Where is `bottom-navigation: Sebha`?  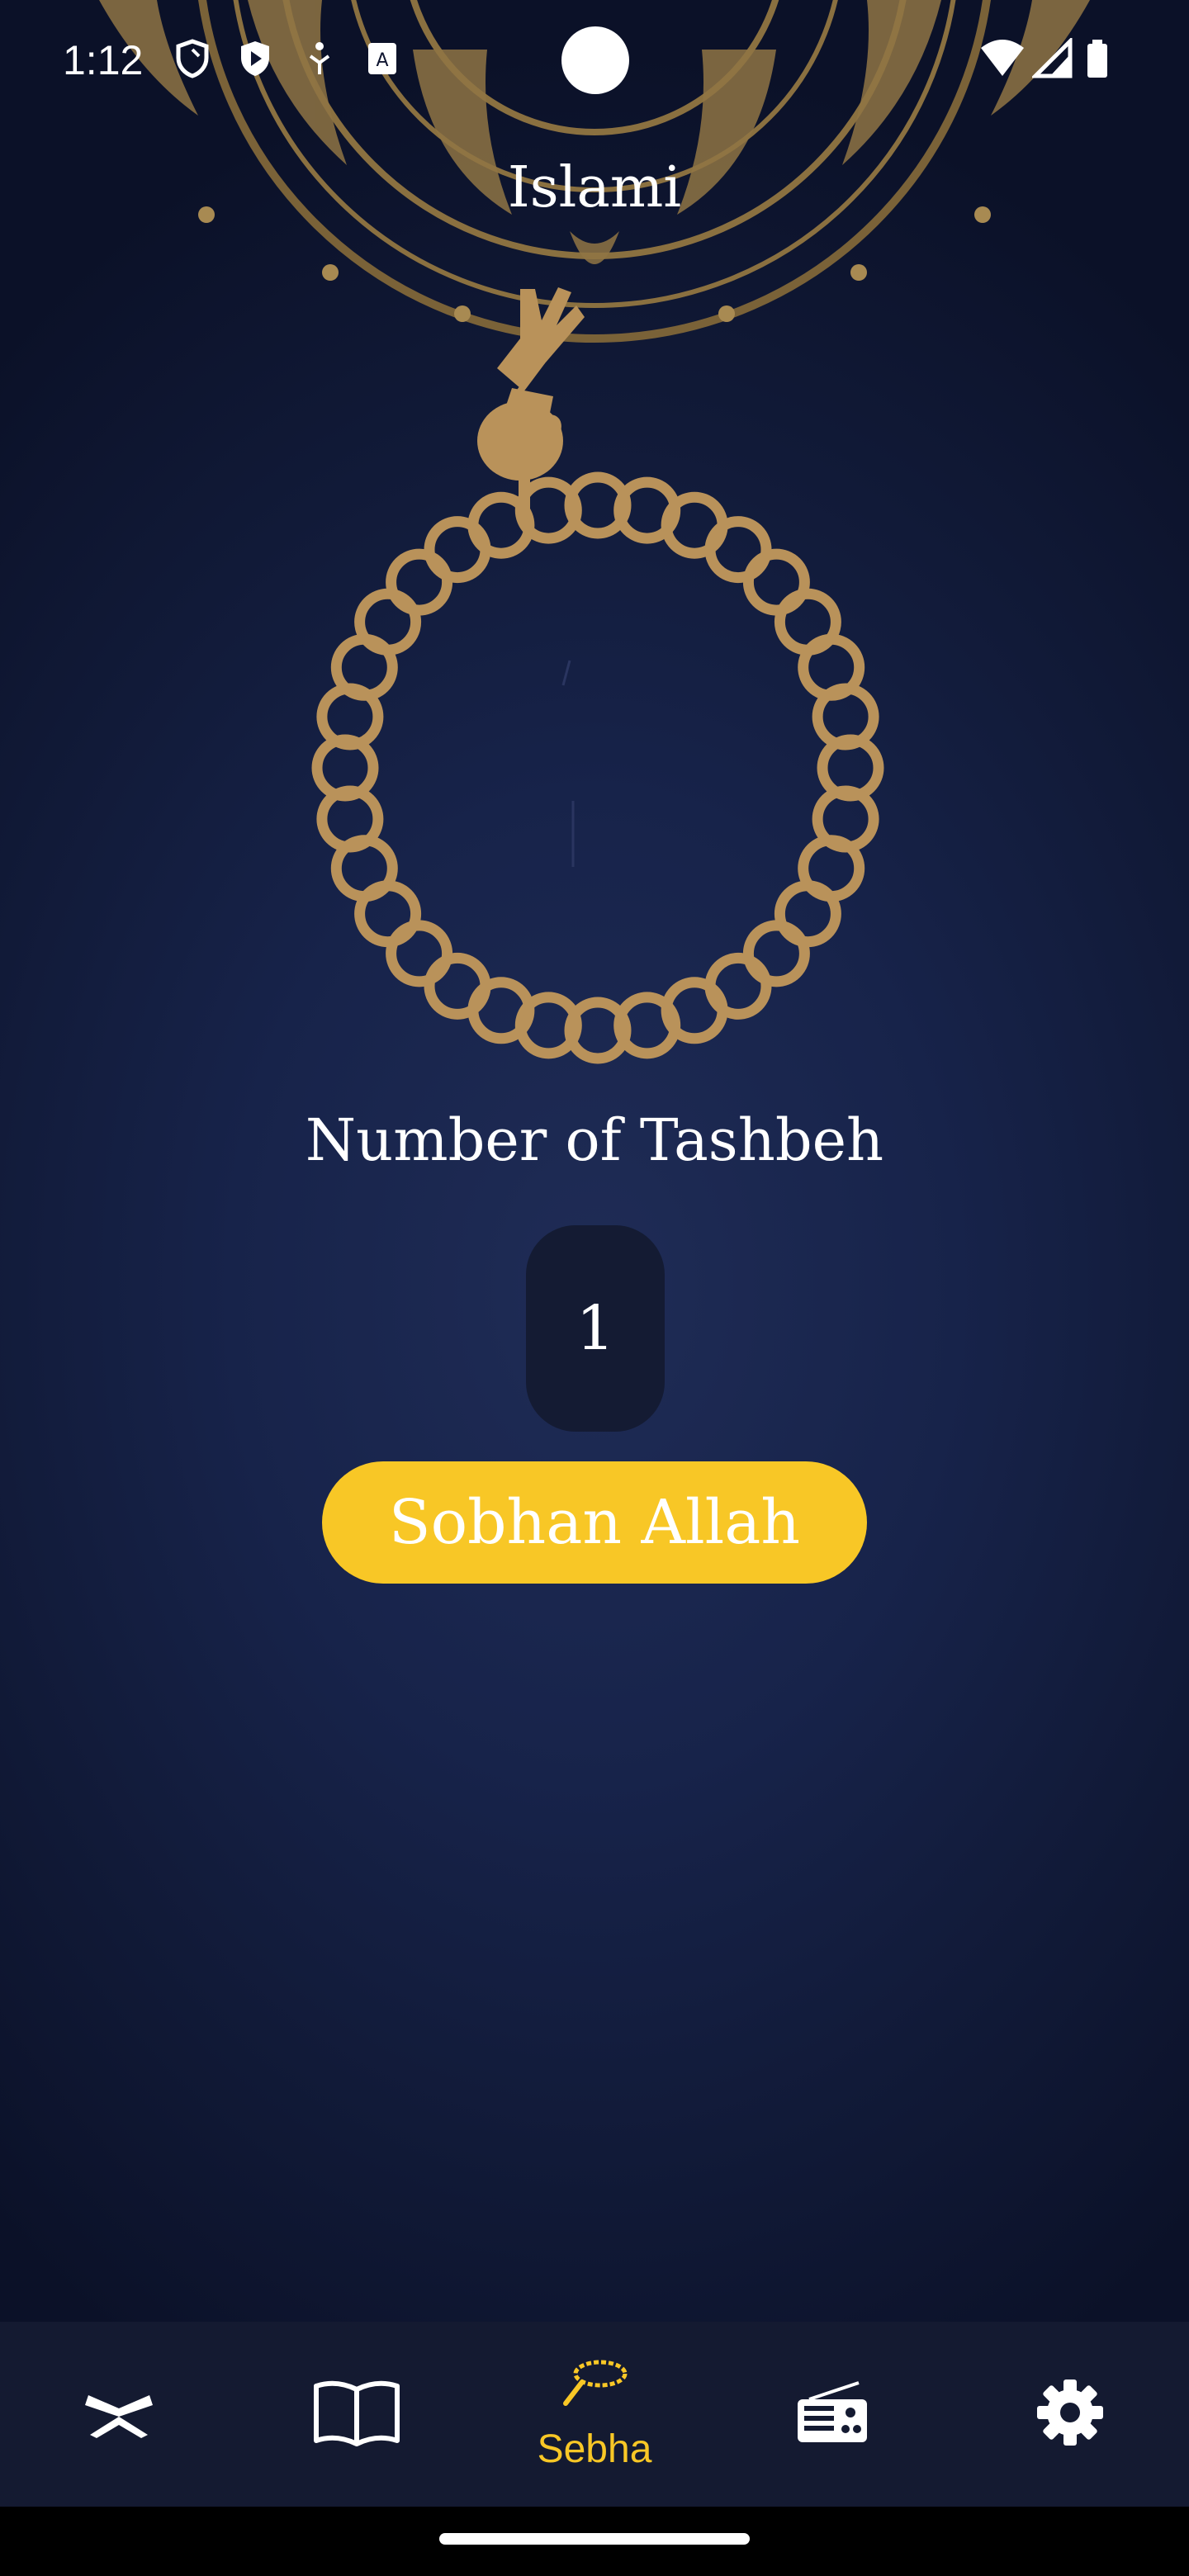 bottom-navigation: Sebha is located at coordinates (594, 2414).